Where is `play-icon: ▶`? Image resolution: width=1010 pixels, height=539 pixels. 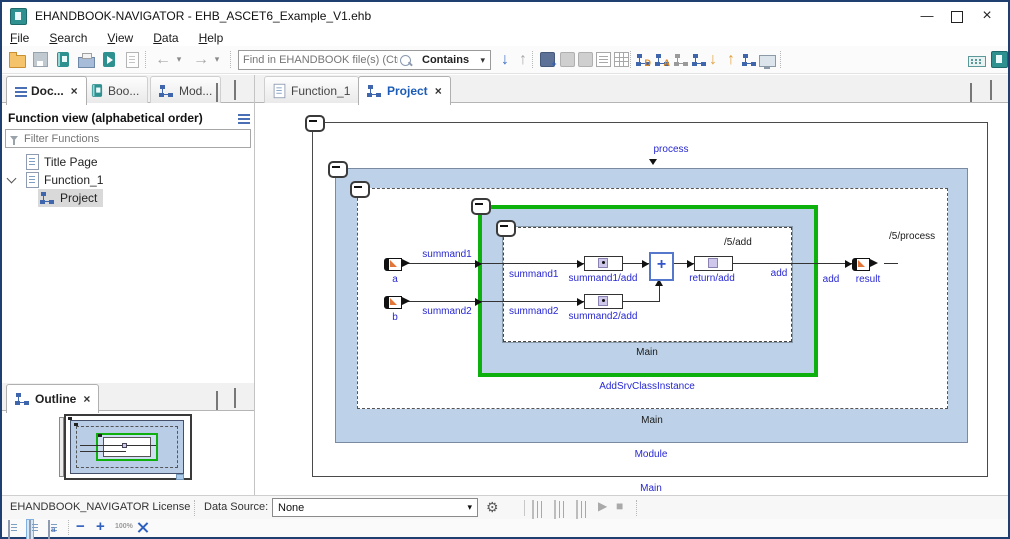
play-icon: ▶ is located at coordinates (602, 506).